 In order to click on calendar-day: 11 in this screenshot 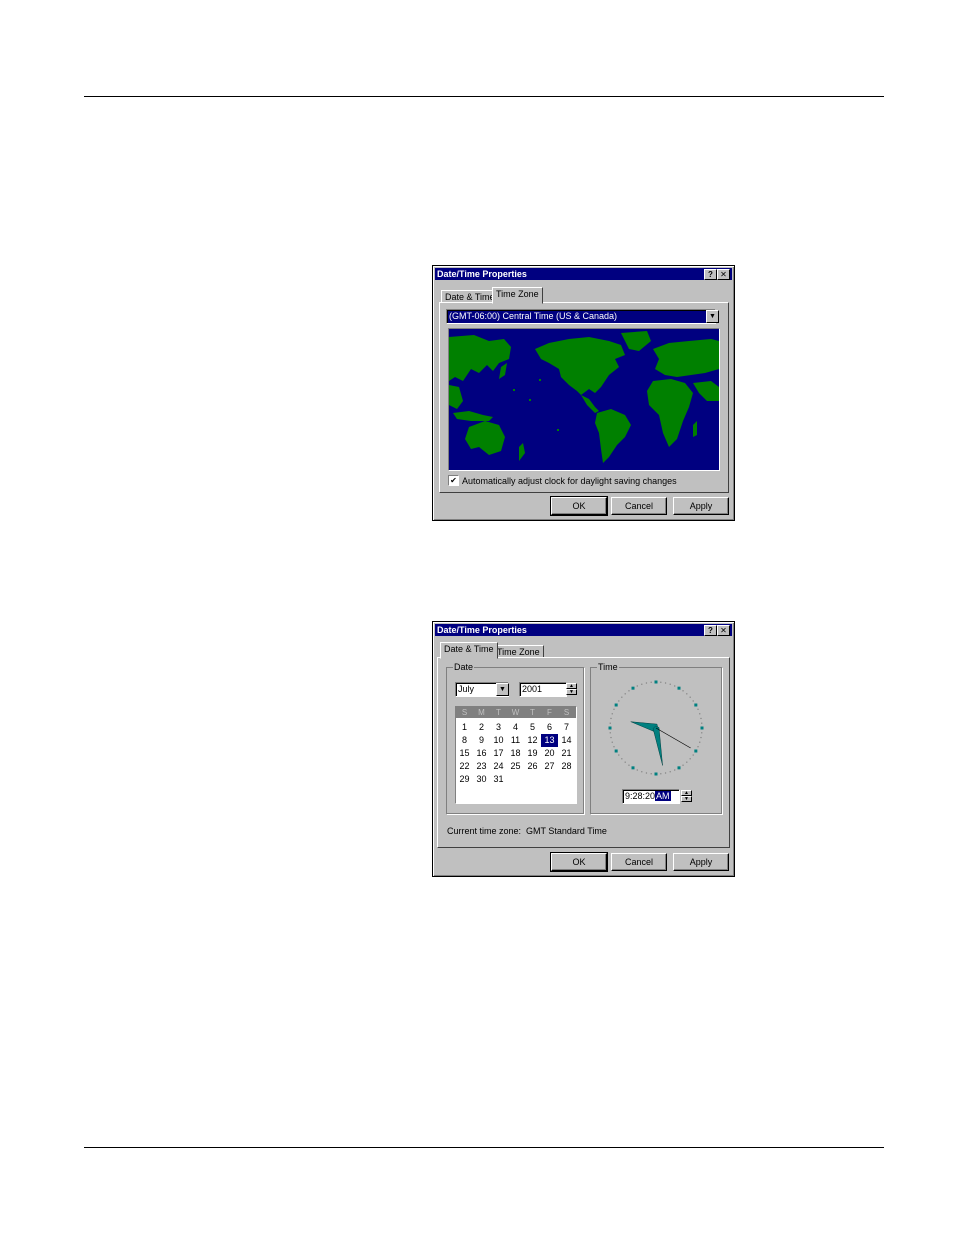, I will do `click(515, 740)`.